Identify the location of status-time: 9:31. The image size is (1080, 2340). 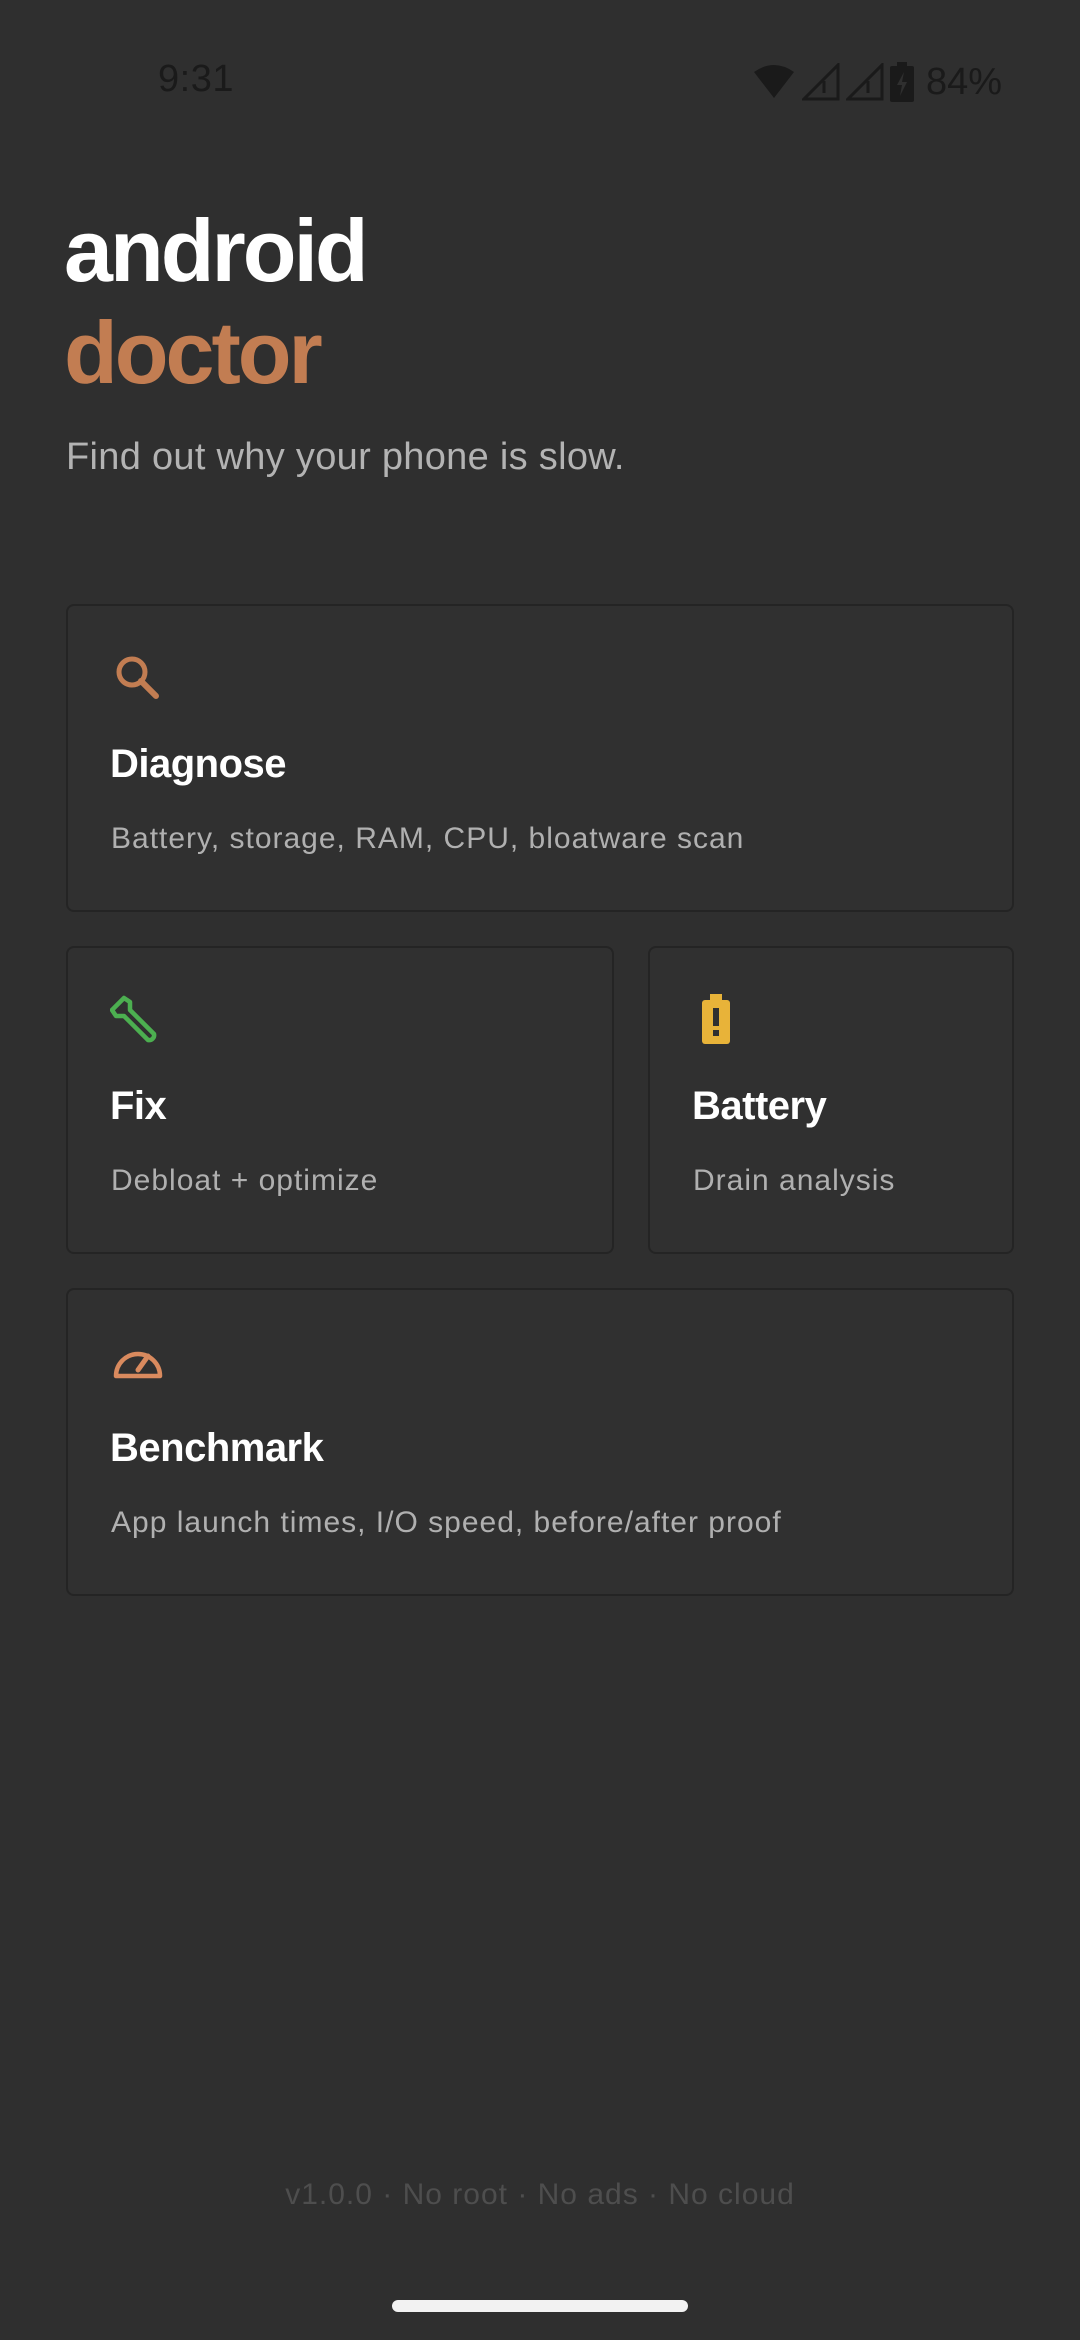
(196, 79).